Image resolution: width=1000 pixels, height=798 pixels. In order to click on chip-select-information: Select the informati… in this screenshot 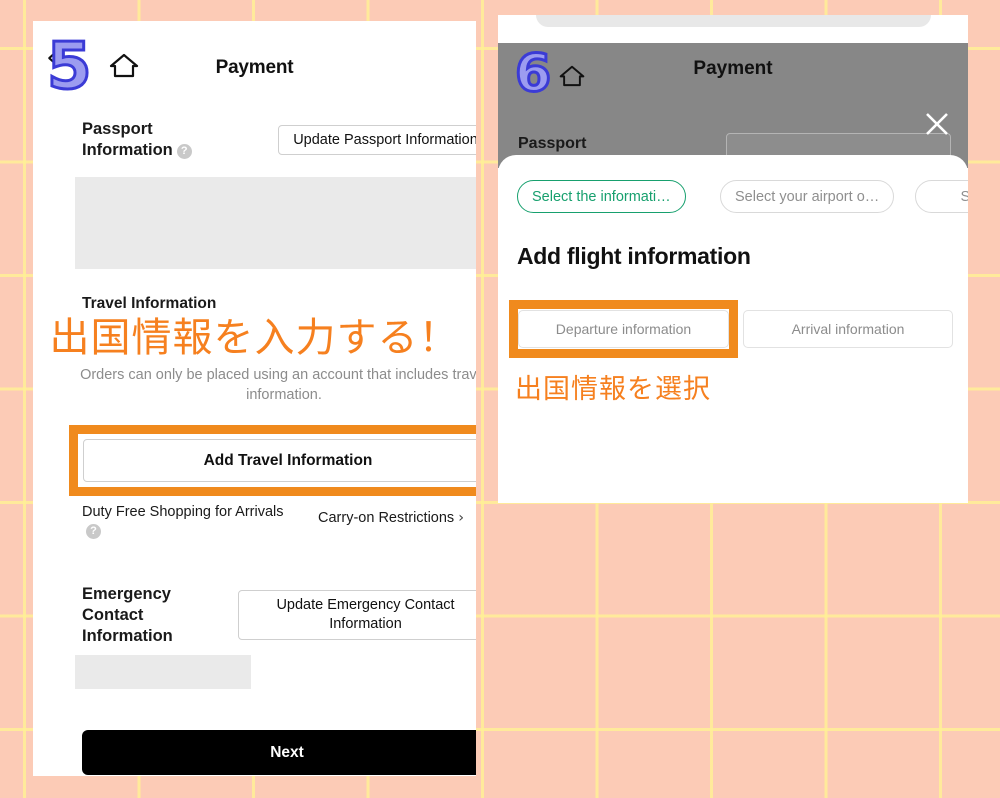, I will do `click(601, 196)`.